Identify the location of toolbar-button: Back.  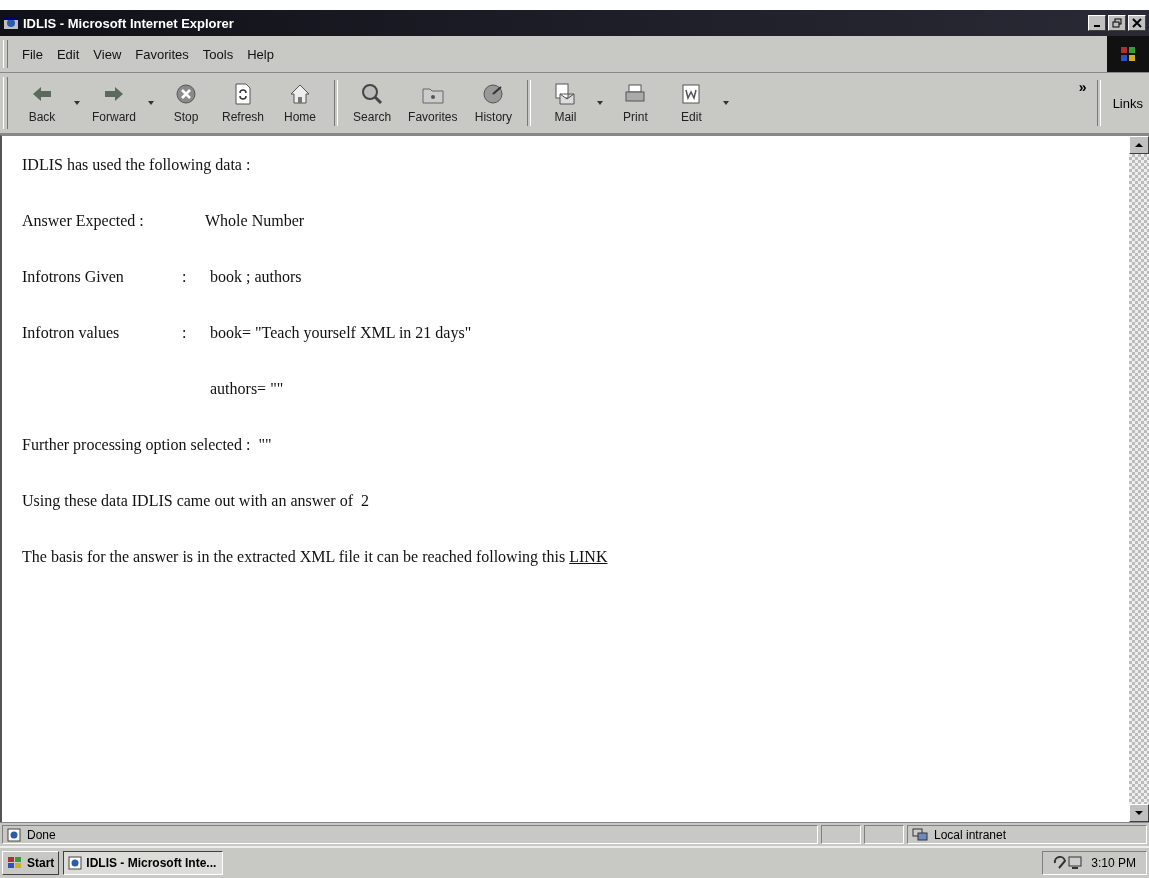
(42, 103).